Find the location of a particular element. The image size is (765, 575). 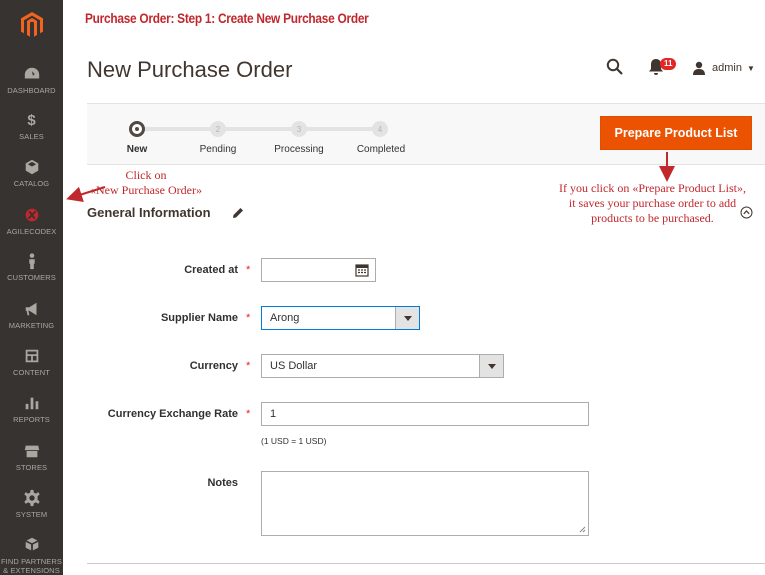

step-marker-pending: 2 is located at coordinates (218, 129).